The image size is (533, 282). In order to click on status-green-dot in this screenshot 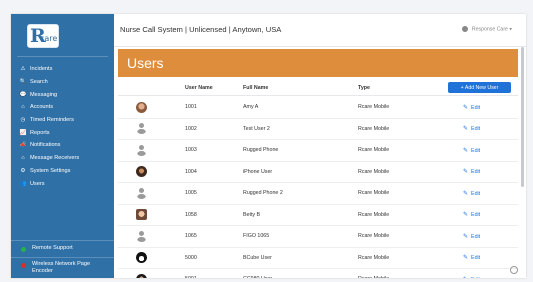, I will do `click(23, 249)`.